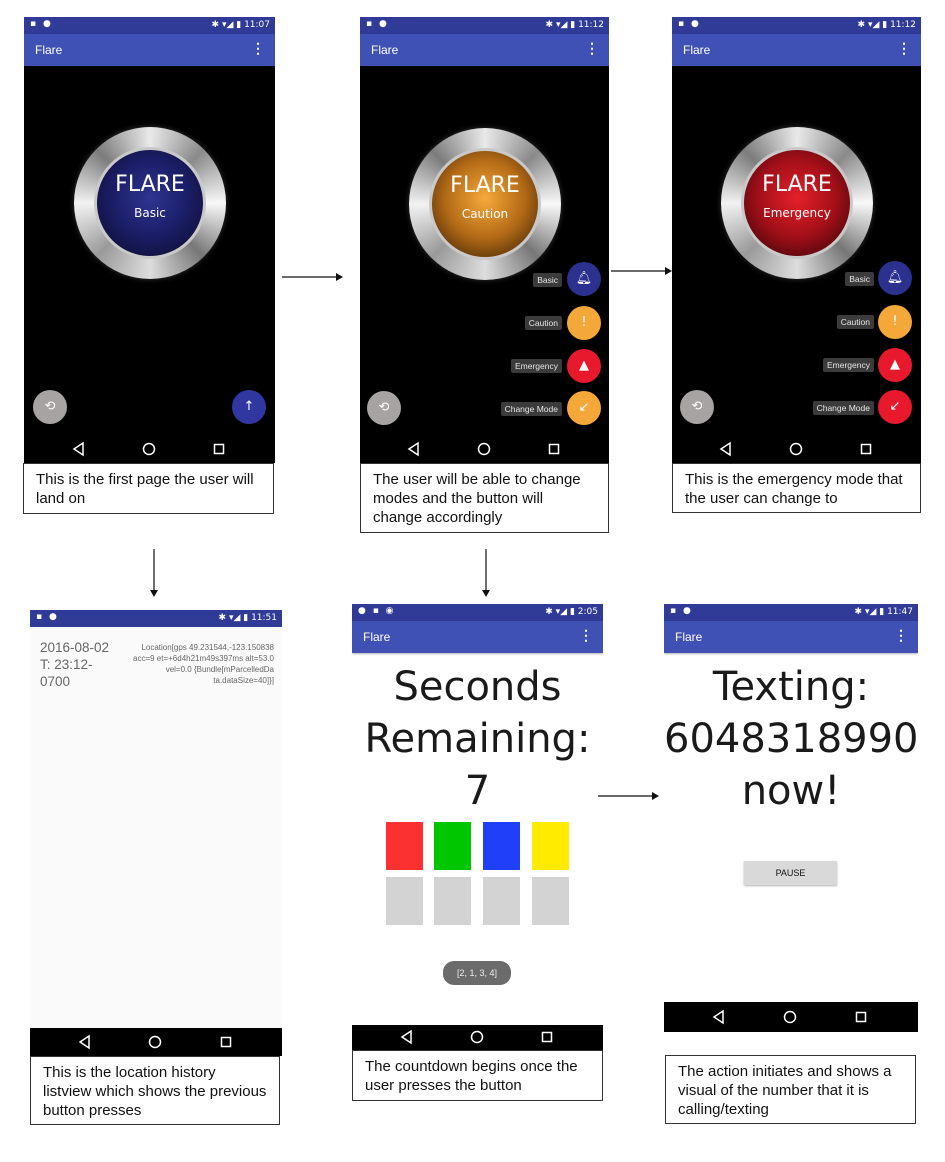 Image resolution: width=945 pixels, height=1162 pixels. I want to click on texting-now: now!, so click(791, 791).